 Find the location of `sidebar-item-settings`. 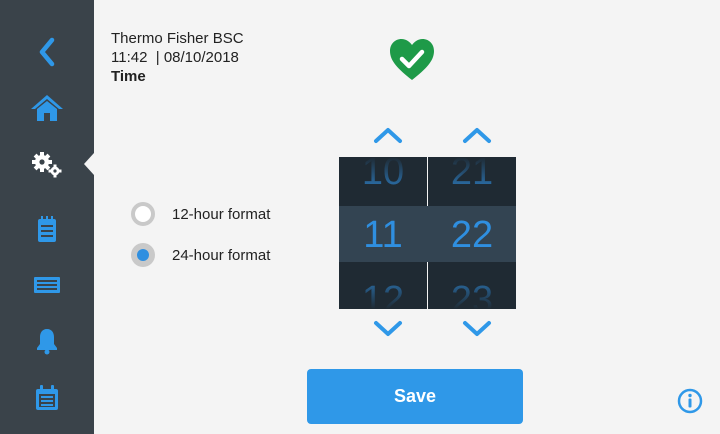

sidebar-item-settings is located at coordinates (47, 164).